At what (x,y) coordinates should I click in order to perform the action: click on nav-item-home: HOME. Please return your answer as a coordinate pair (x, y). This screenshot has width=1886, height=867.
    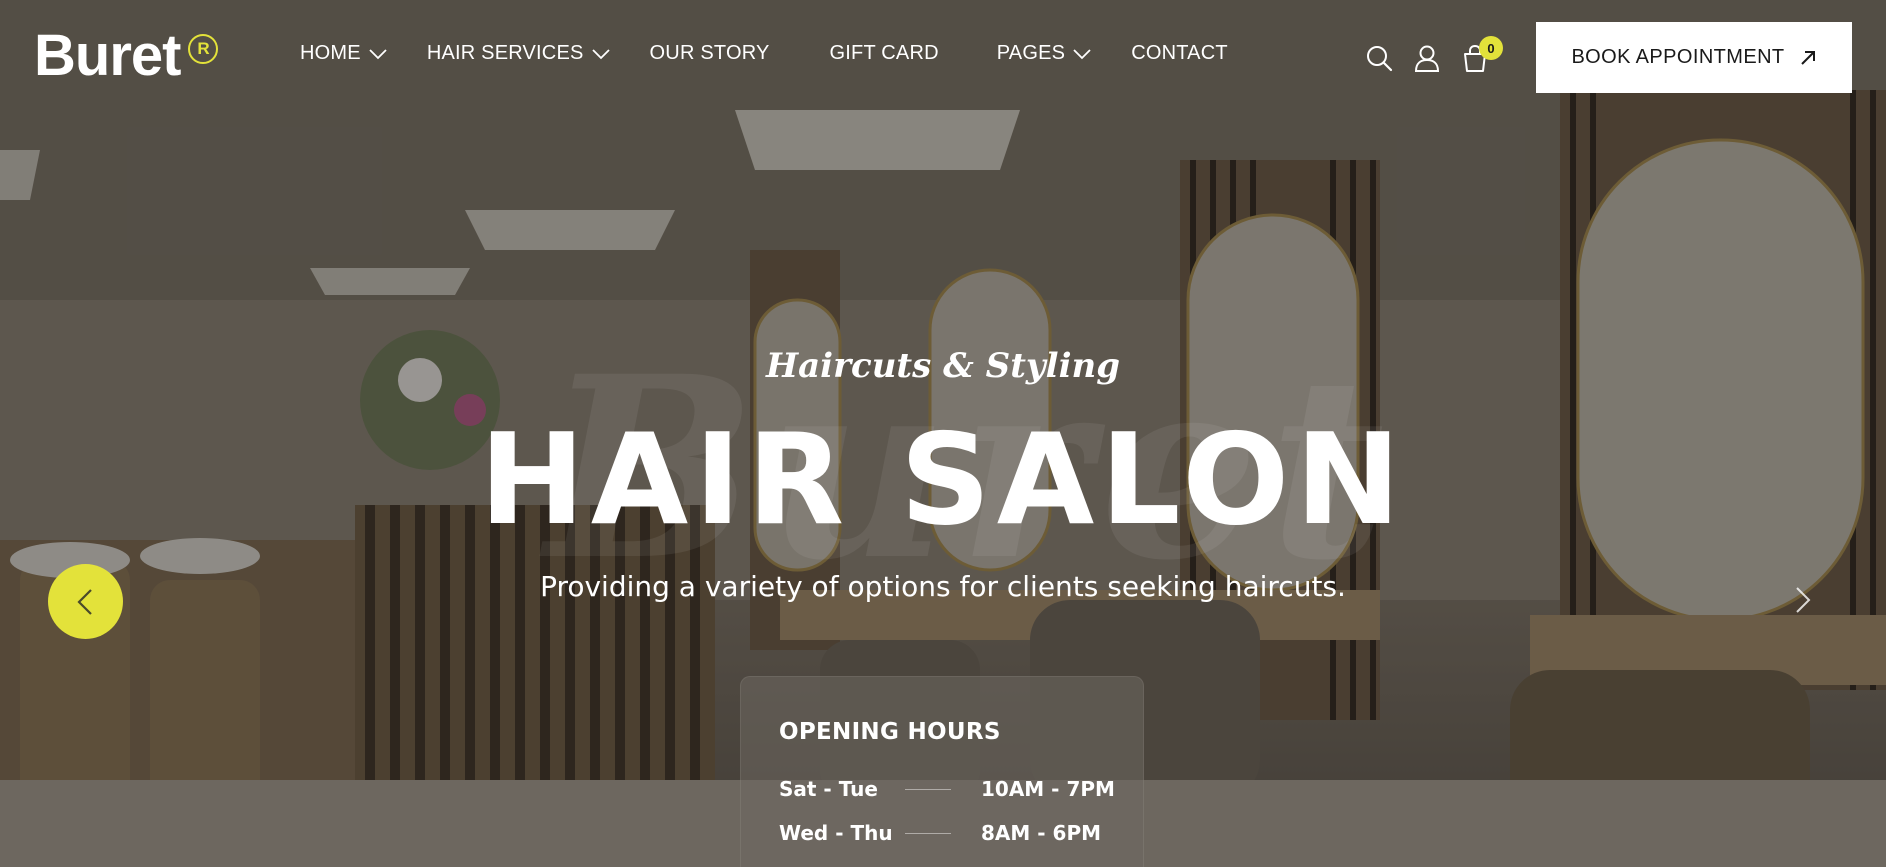
    Looking at the image, I should click on (343, 53).